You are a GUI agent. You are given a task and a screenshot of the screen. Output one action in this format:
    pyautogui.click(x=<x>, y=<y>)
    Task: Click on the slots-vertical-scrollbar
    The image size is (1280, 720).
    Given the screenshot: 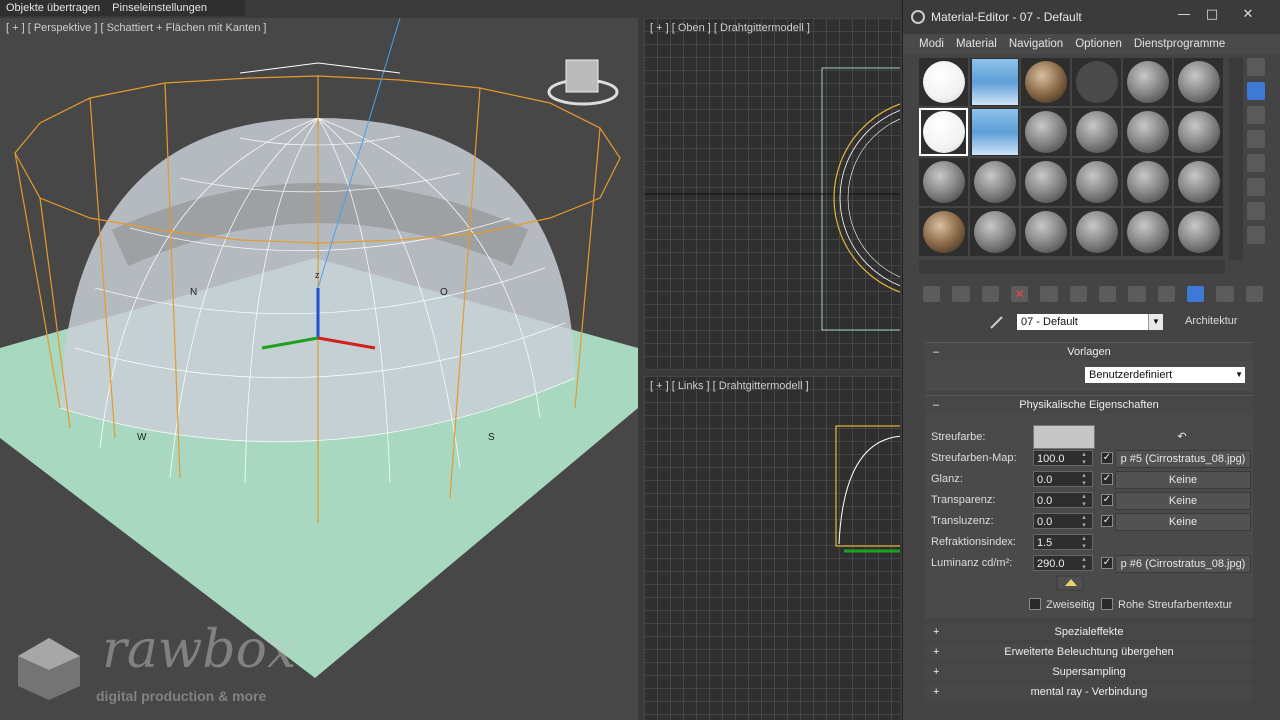 What is the action you would take?
    pyautogui.click(x=1236, y=159)
    